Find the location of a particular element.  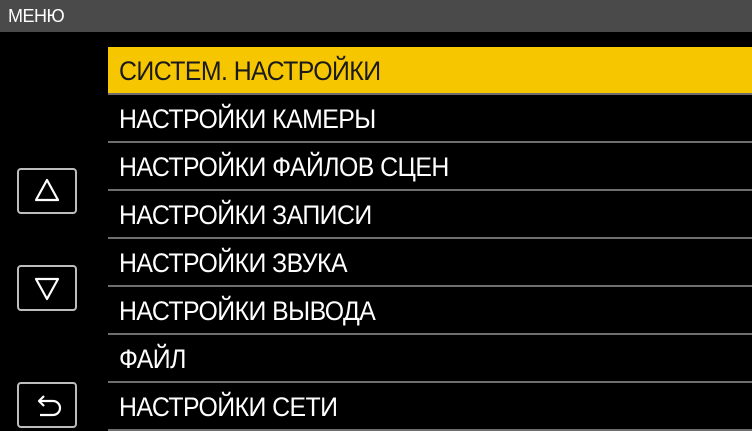

menu-item-system-settings: СИСТЕМ. НАСТРОЙКИ is located at coordinates (430, 71).